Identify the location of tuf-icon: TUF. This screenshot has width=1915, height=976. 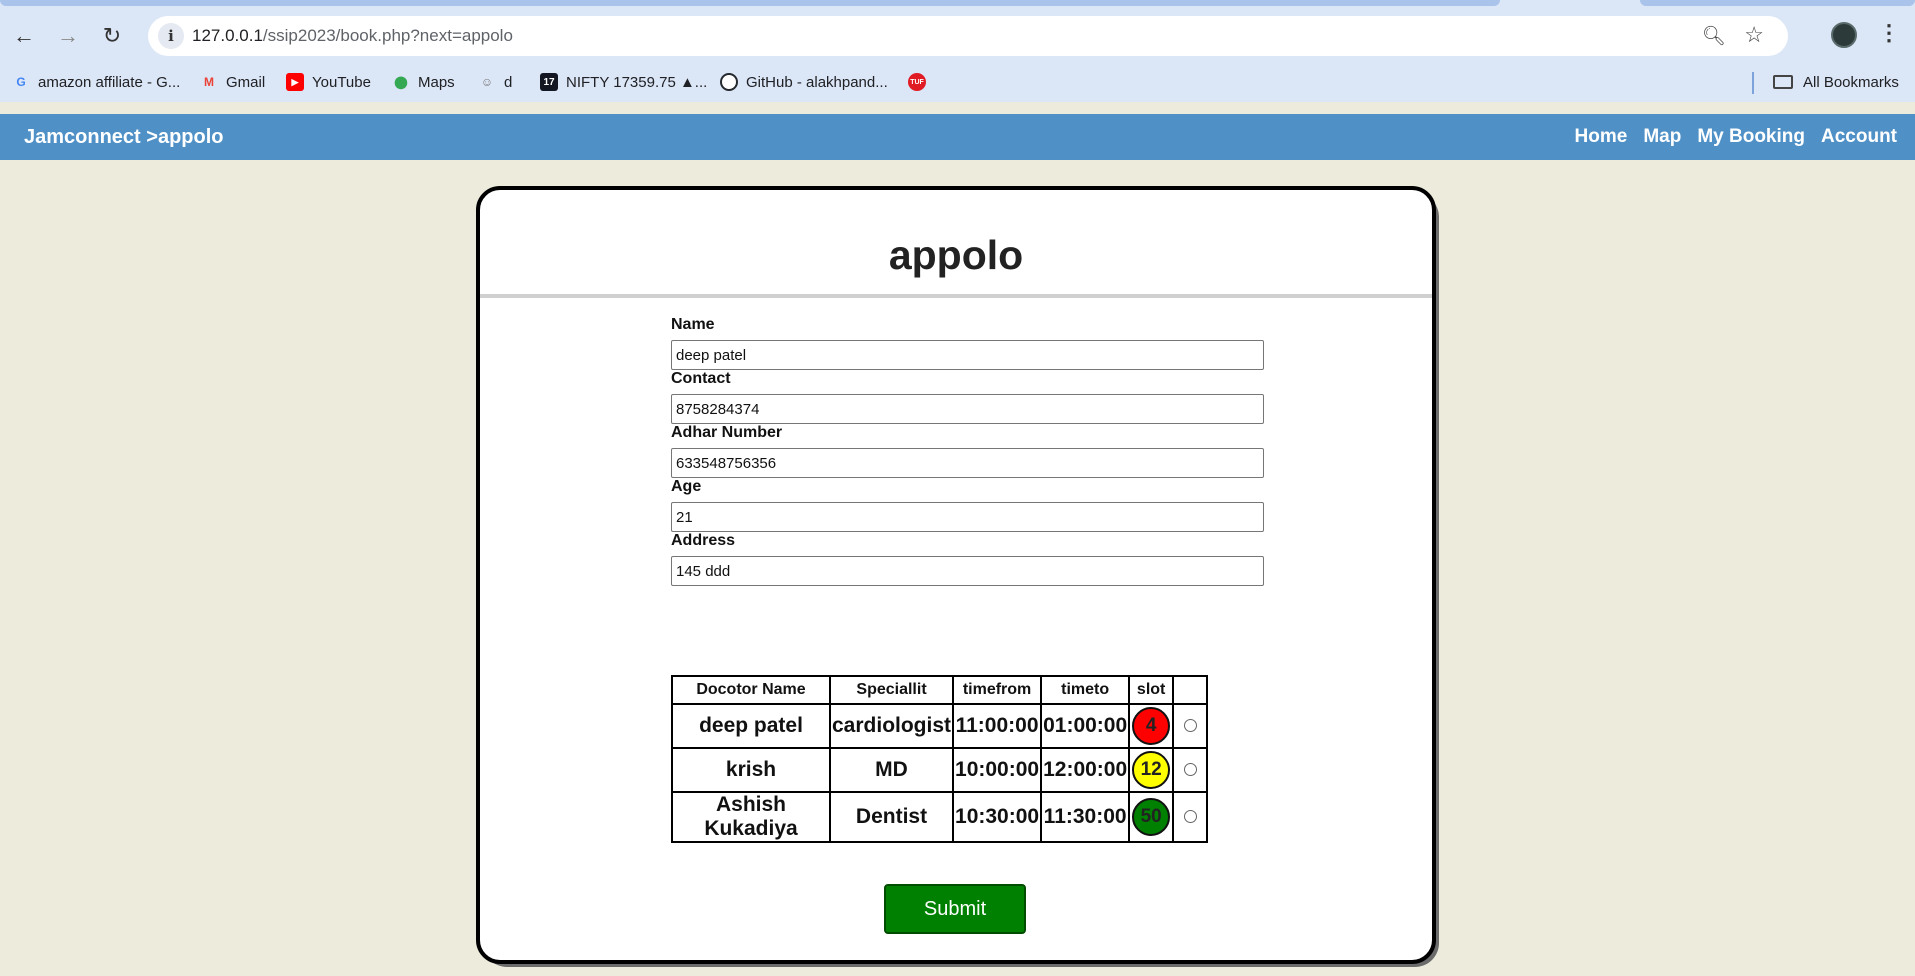
(917, 82).